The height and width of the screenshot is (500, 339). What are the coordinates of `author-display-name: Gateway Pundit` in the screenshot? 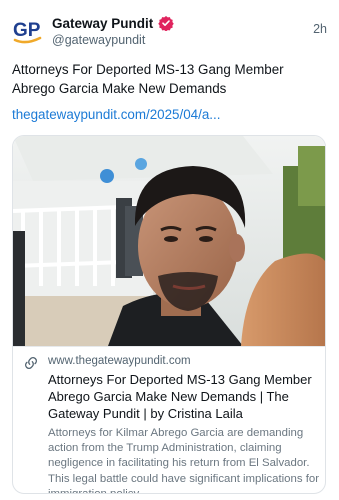 It's located at (102, 23).